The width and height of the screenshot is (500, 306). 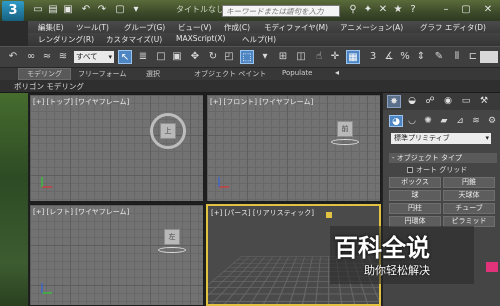 I want to click on primitive-type-dropdown: 標準プリミティブ, so click(x=441, y=138).